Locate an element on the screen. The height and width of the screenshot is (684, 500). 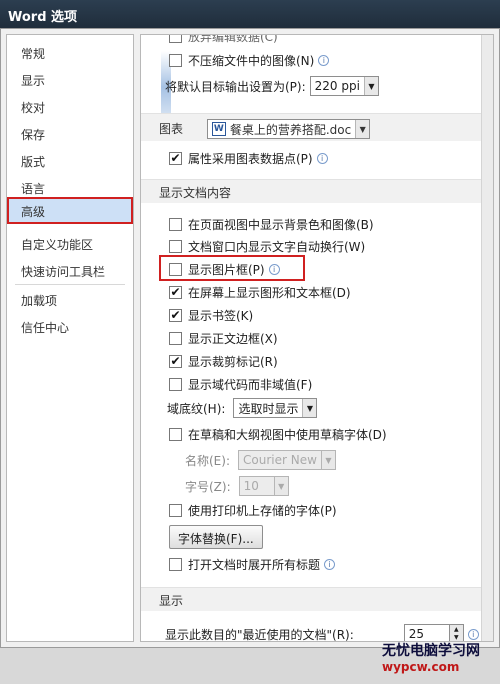
sidebar-item-label: 加载项 is located at coordinates (39, 301).